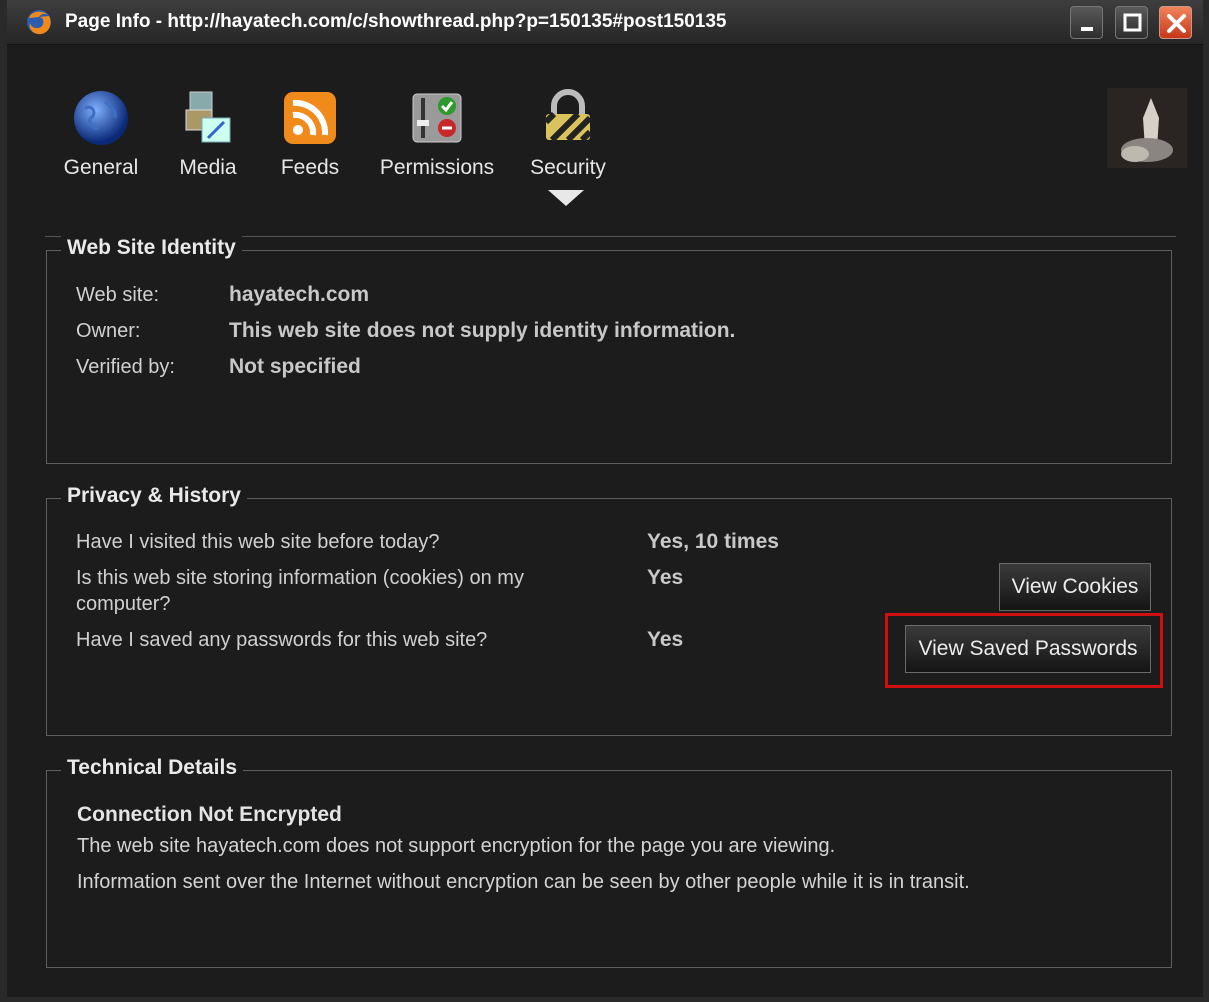 Image resolution: width=1209 pixels, height=1002 pixels. I want to click on website-label: Web site:, so click(117, 295).